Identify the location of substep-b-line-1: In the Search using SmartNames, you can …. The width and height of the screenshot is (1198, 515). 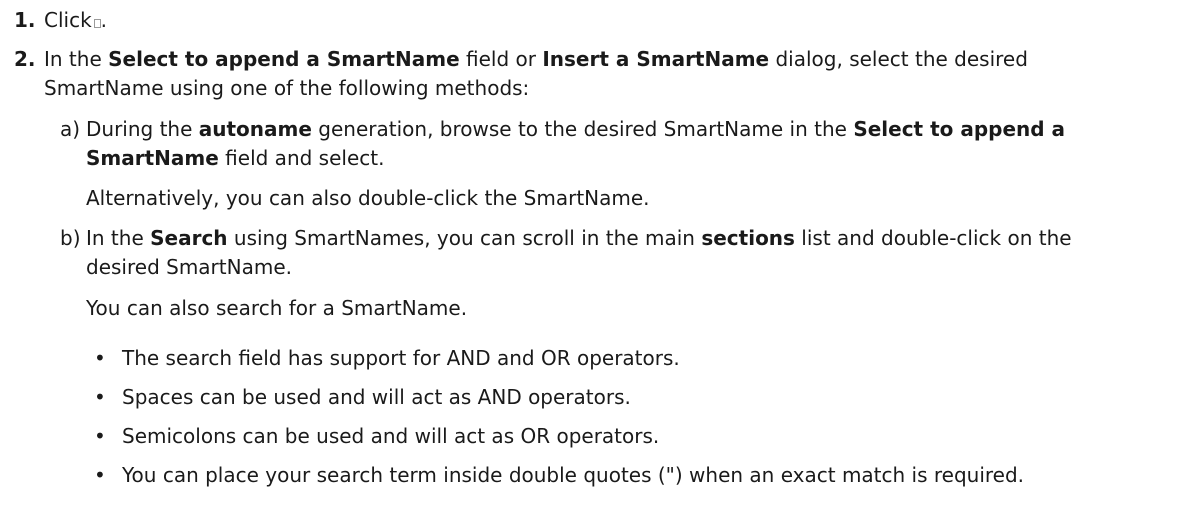
(579, 238).